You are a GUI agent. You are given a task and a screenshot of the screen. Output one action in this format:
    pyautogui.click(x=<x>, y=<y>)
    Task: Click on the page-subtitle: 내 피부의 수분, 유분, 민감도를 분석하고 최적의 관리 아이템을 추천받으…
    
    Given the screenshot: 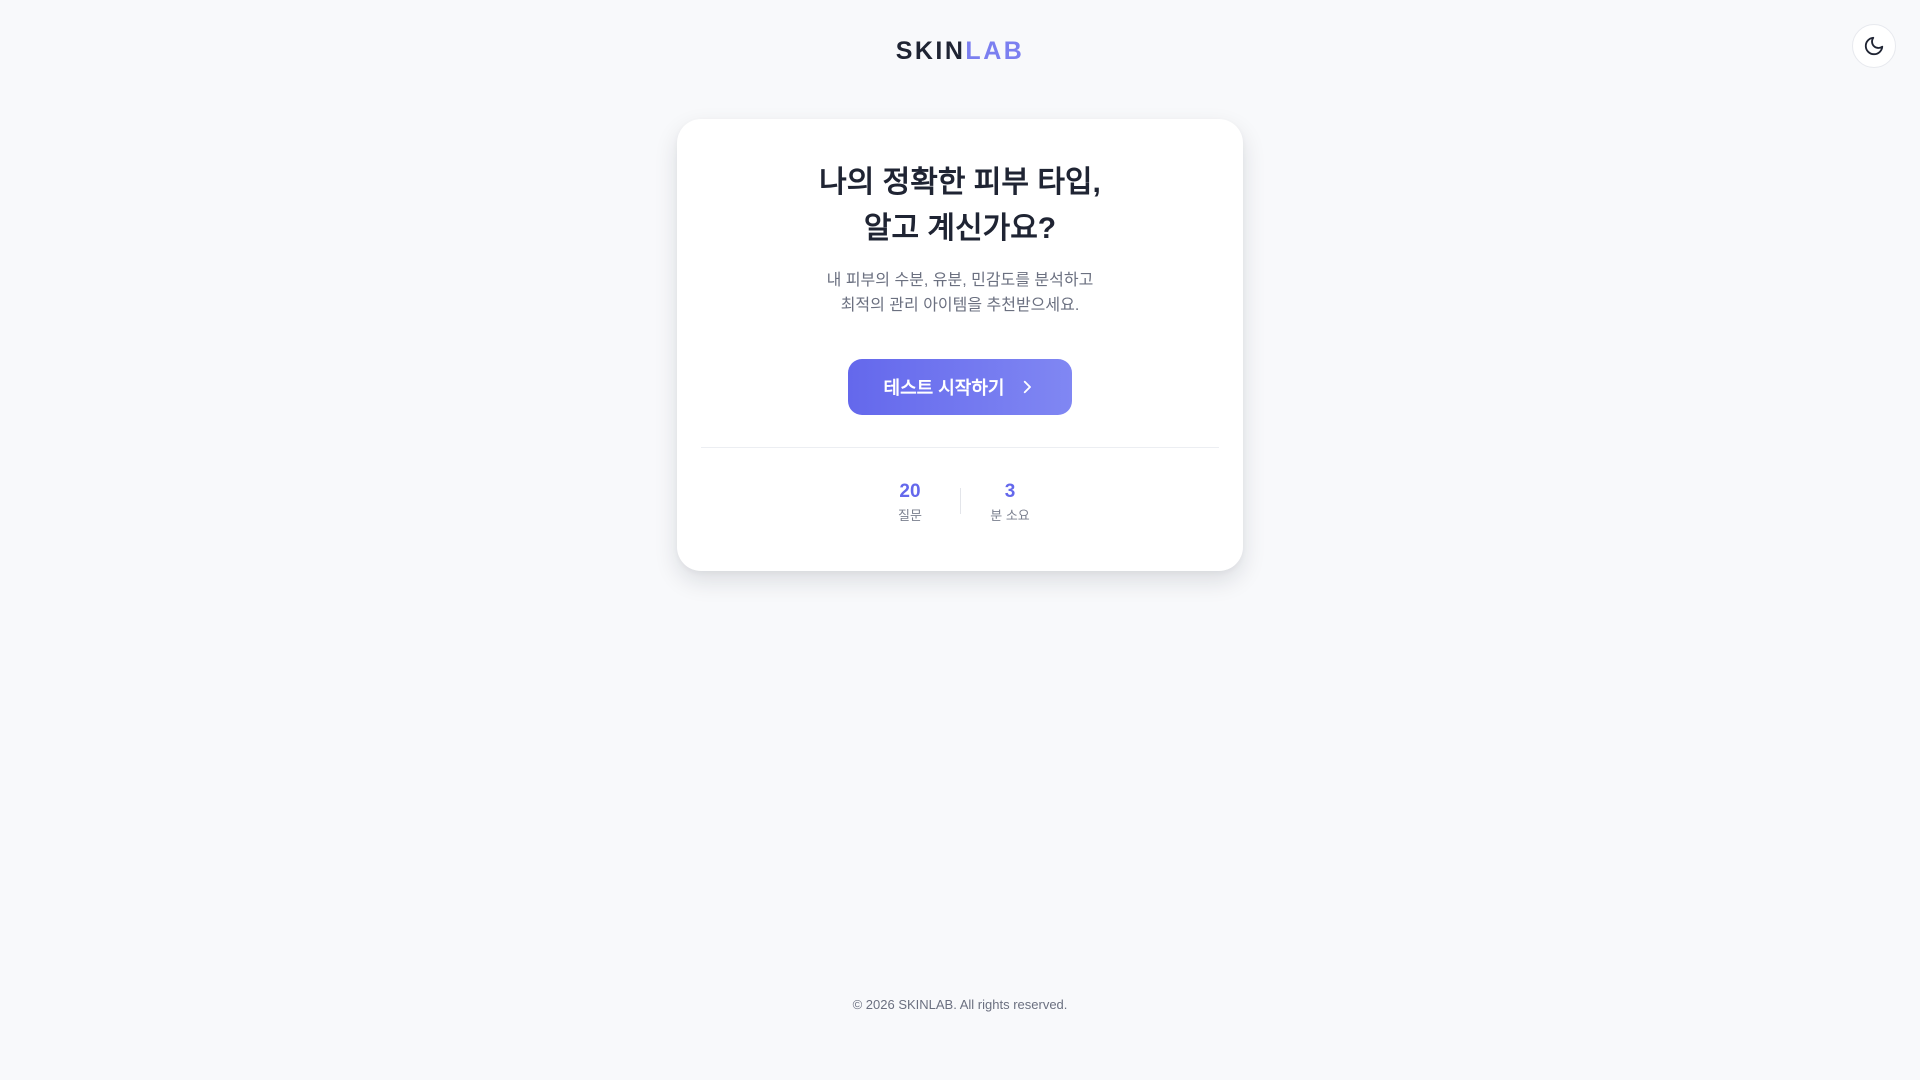 What is the action you would take?
    pyautogui.click(x=960, y=293)
    